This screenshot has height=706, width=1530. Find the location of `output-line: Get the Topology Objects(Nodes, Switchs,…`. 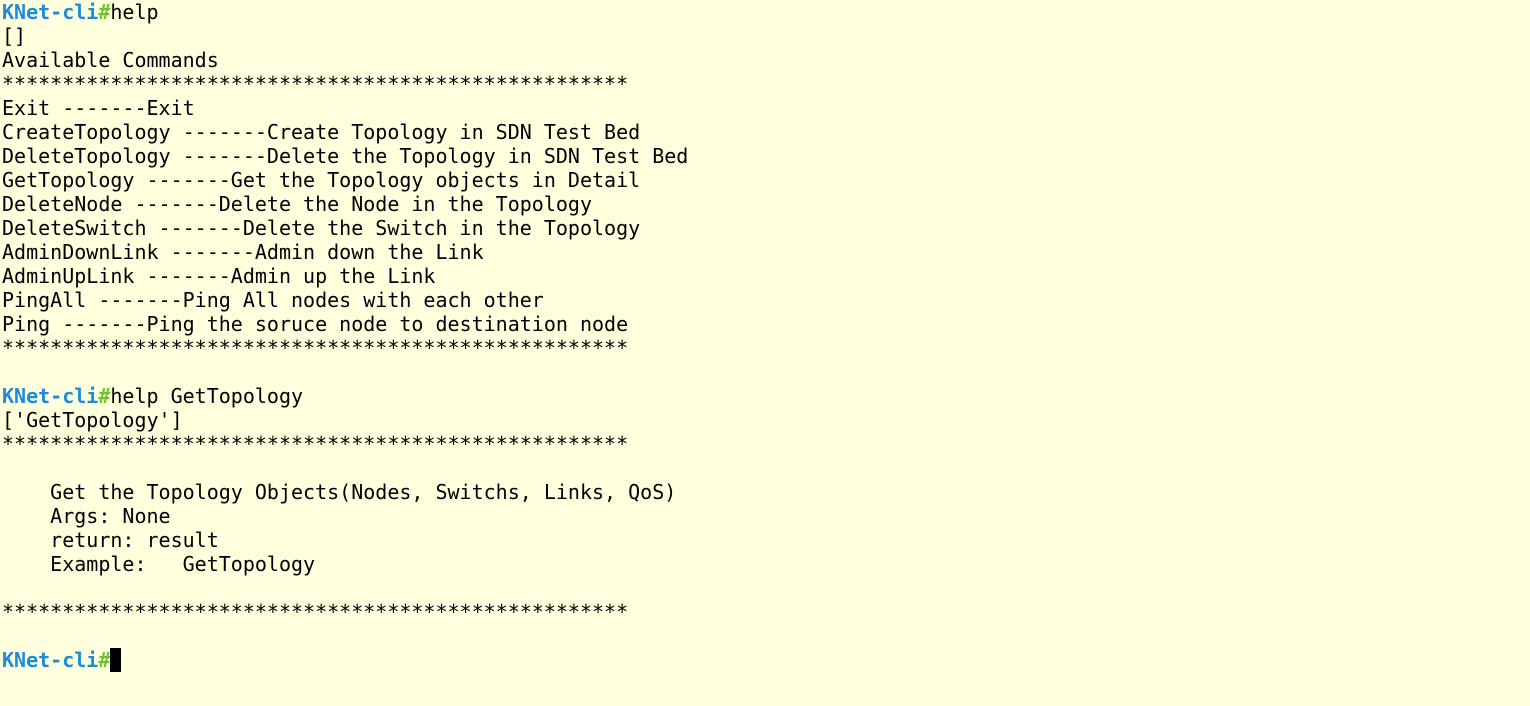

output-line: Get the Topology Objects(Nodes, Switchs,… is located at coordinates (339, 492).